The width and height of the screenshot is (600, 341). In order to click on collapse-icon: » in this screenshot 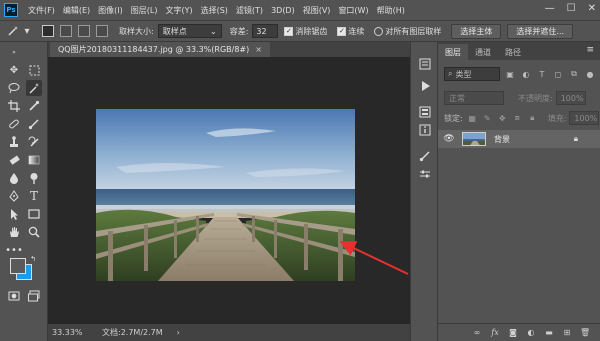, I will do `click(14, 52)`.